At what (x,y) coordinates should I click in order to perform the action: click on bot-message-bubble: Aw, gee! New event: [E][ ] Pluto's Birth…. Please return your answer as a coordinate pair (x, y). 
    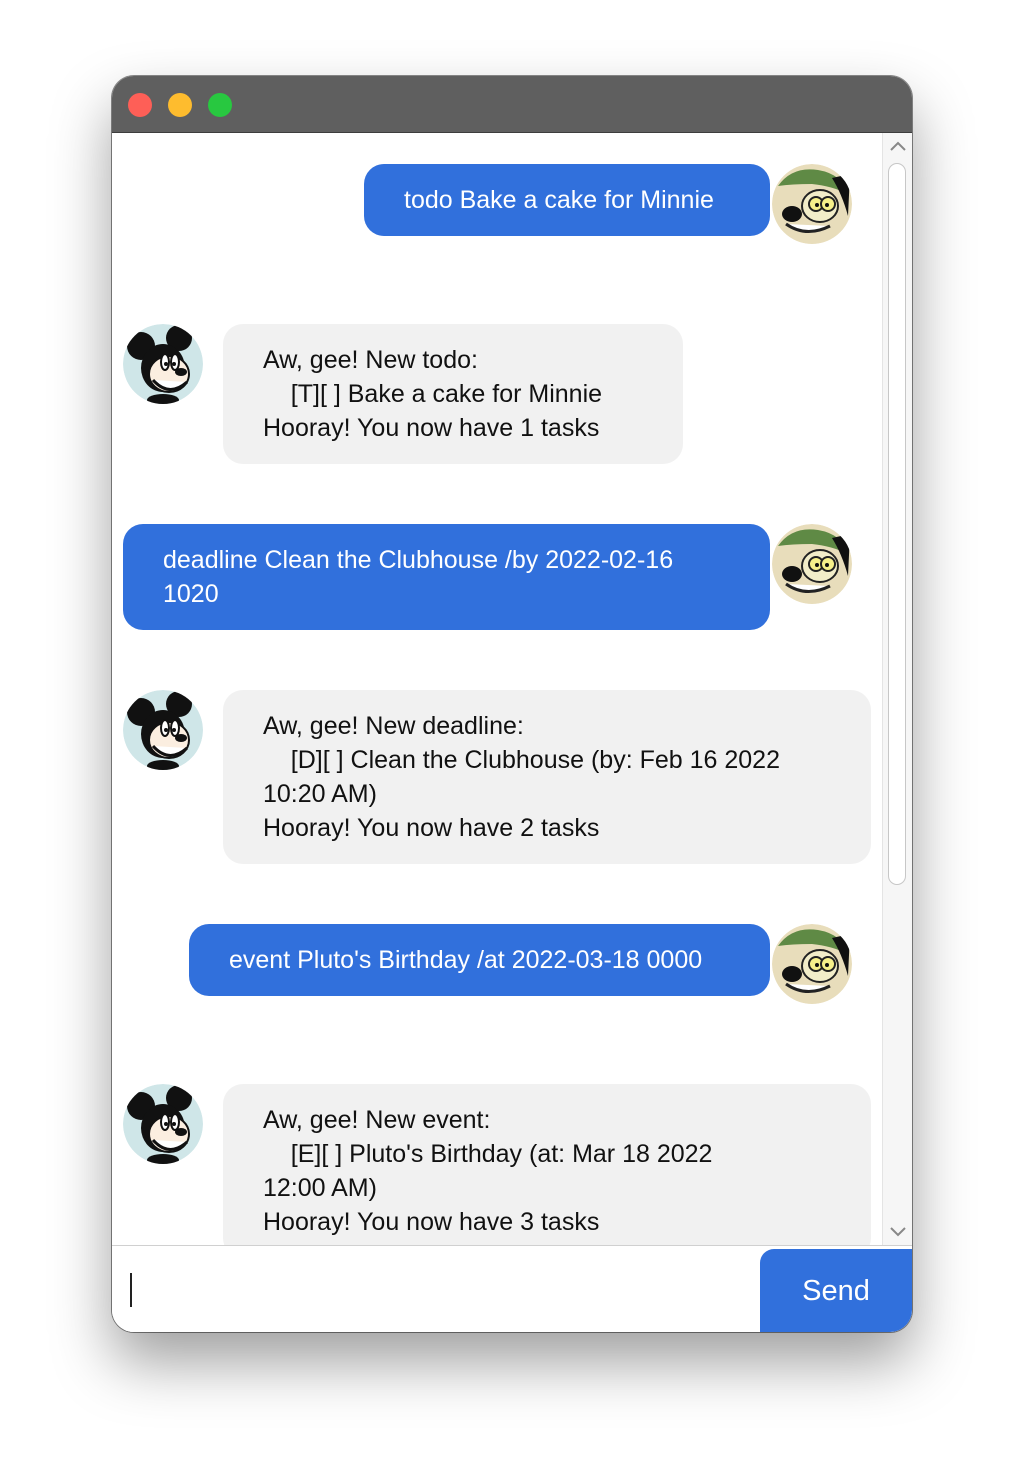
    Looking at the image, I should click on (547, 1164).